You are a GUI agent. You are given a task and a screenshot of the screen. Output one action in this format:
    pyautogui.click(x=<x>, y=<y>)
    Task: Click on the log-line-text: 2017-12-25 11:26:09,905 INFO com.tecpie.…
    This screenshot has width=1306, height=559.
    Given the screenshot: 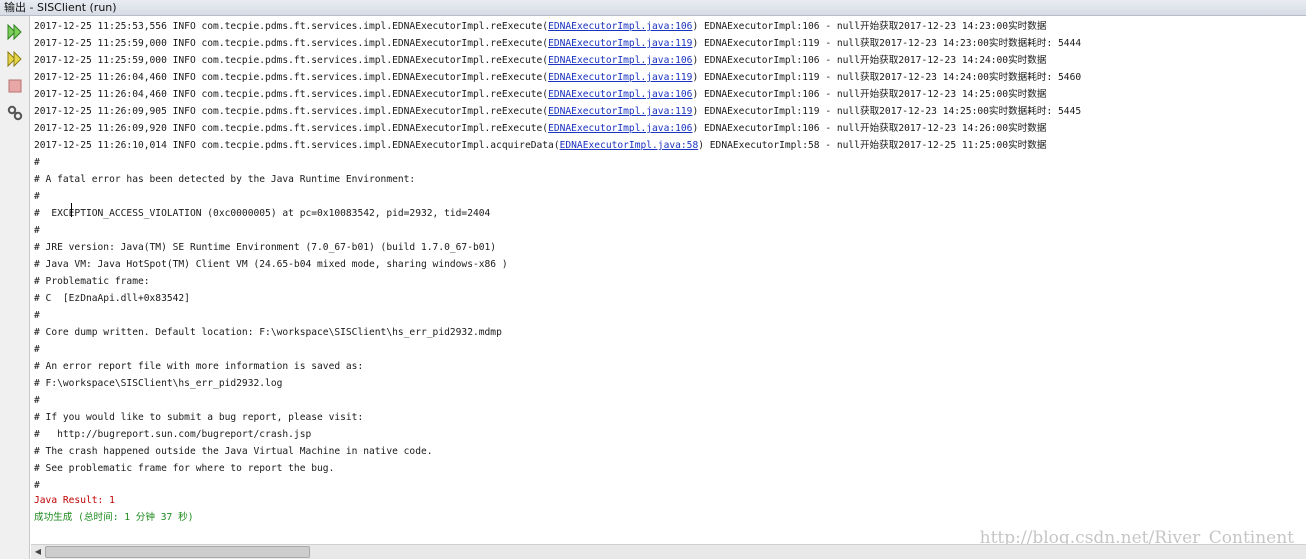 What is the action you would take?
    pyautogui.click(x=291, y=111)
    